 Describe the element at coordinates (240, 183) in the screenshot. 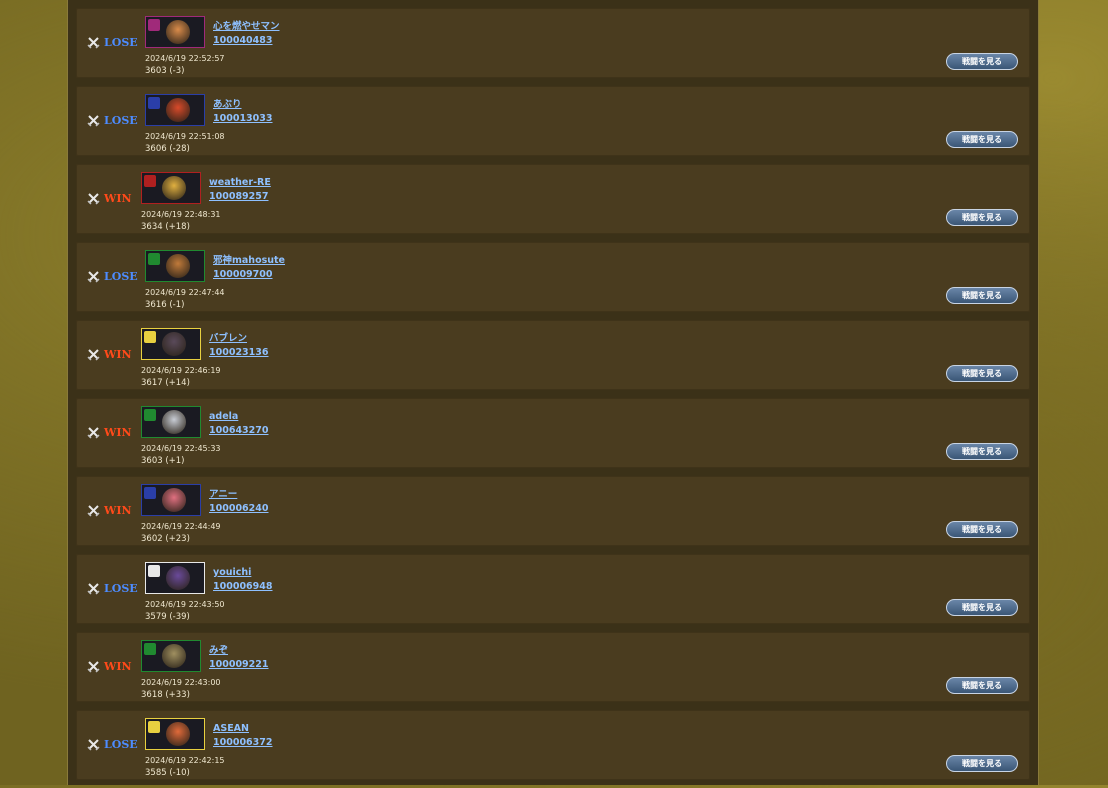

I see `player-name-link: weather-RE` at that location.